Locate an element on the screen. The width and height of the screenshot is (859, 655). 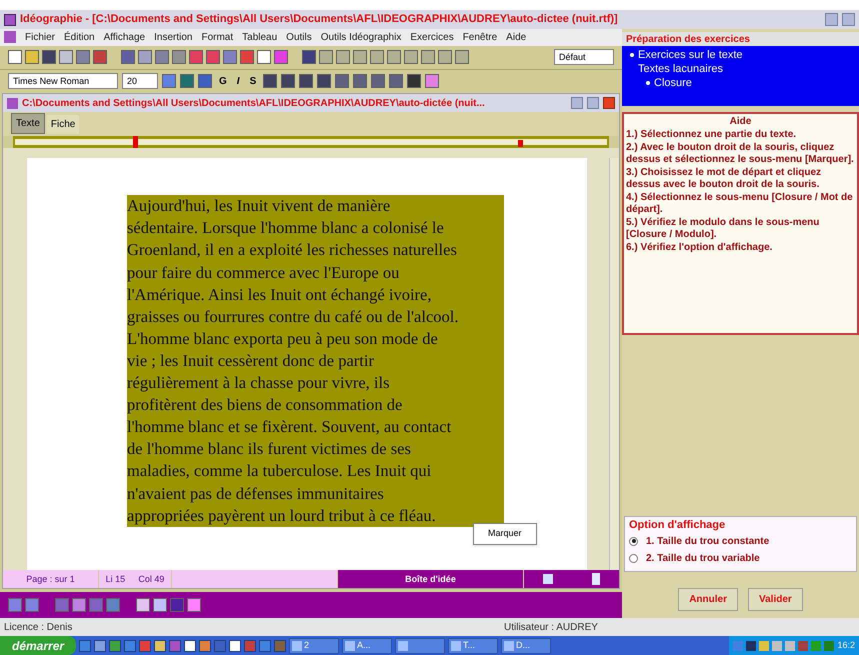
user-label: Utilisateur : AUDREY is located at coordinates (551, 627).